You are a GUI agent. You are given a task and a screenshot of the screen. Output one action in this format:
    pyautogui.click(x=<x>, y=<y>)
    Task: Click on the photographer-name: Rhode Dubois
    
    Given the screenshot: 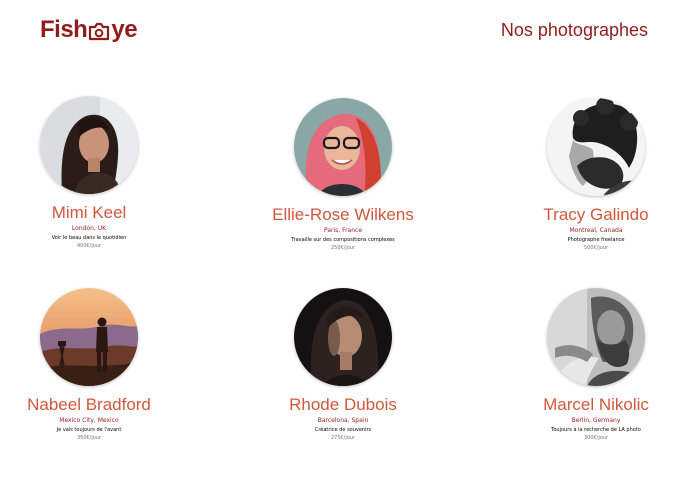 What is the action you would take?
    pyautogui.click(x=343, y=405)
    